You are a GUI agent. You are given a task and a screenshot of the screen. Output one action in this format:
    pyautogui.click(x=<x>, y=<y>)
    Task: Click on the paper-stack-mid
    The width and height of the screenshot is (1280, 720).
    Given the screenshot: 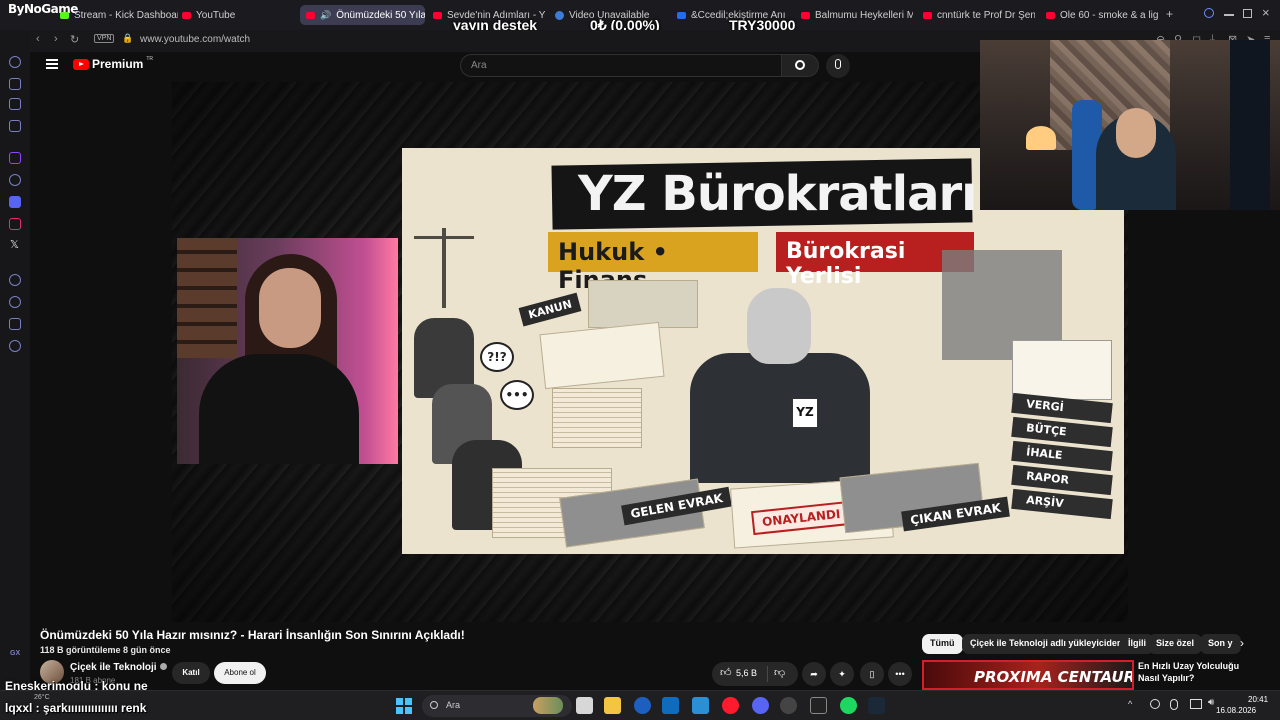 What is the action you would take?
    pyautogui.click(x=597, y=418)
    